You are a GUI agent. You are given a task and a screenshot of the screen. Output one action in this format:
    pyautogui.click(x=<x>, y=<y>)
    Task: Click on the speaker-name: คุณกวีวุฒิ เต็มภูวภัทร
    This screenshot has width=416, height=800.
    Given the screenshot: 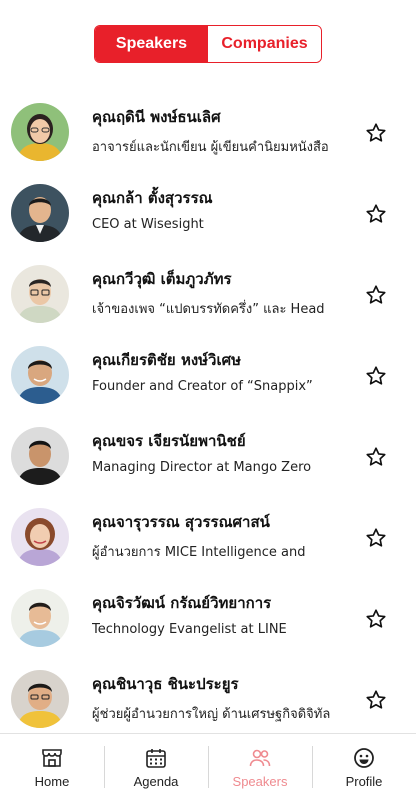 What is the action you would take?
    pyautogui.click(x=162, y=279)
    